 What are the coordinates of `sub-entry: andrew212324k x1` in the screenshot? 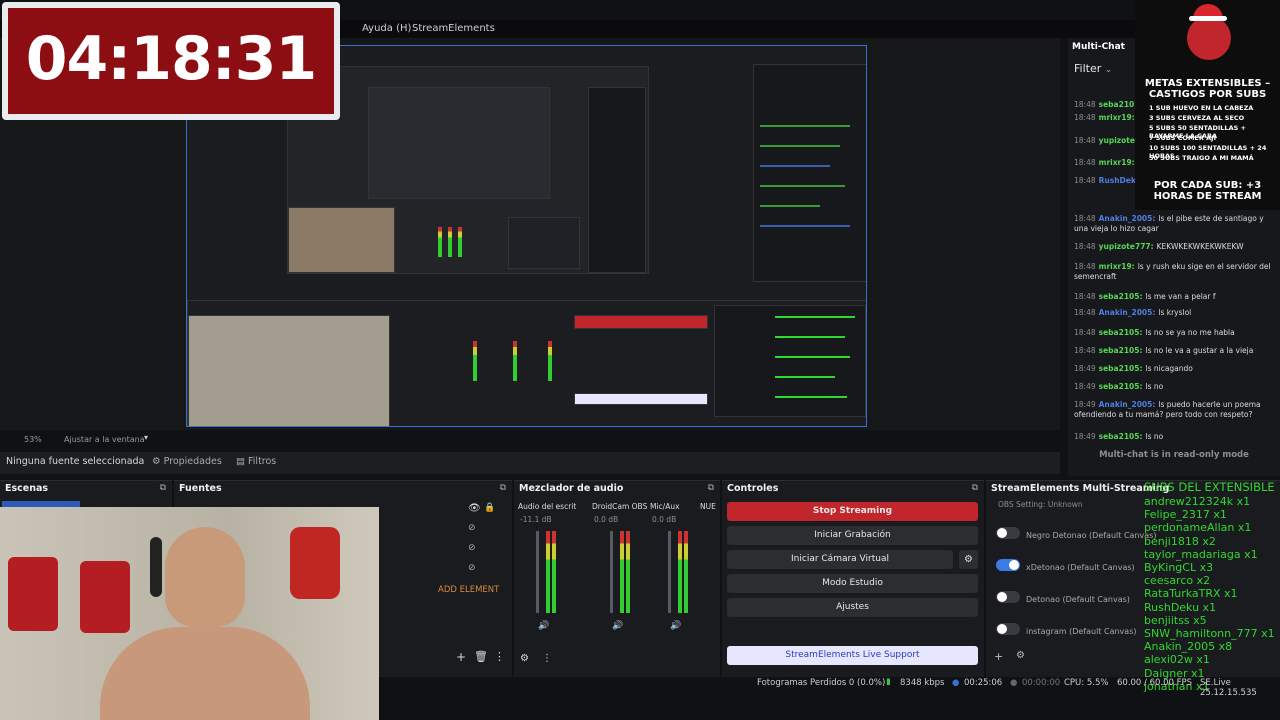 It's located at (1197, 501).